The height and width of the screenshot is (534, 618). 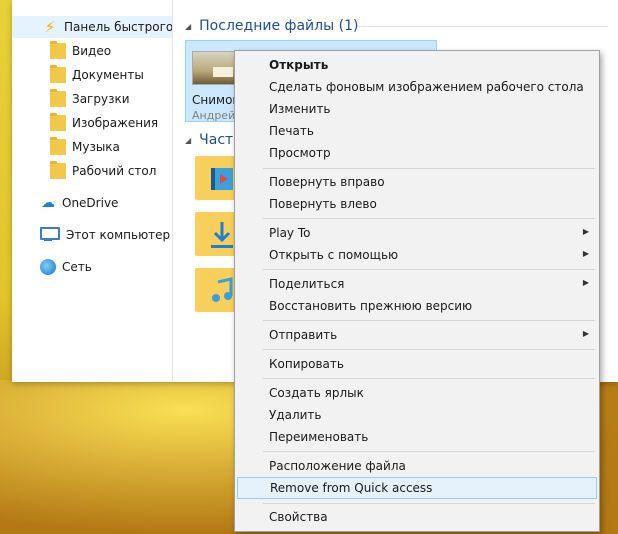 What do you see at coordinates (299, 65) in the screenshot?
I see `menu-item-label: Открыть` at bounding box center [299, 65].